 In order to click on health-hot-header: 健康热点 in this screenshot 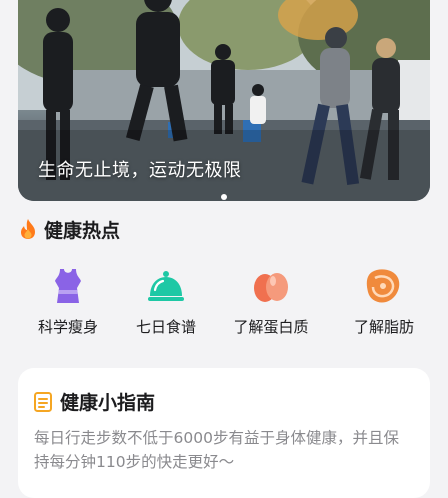, I will do `click(69, 229)`.